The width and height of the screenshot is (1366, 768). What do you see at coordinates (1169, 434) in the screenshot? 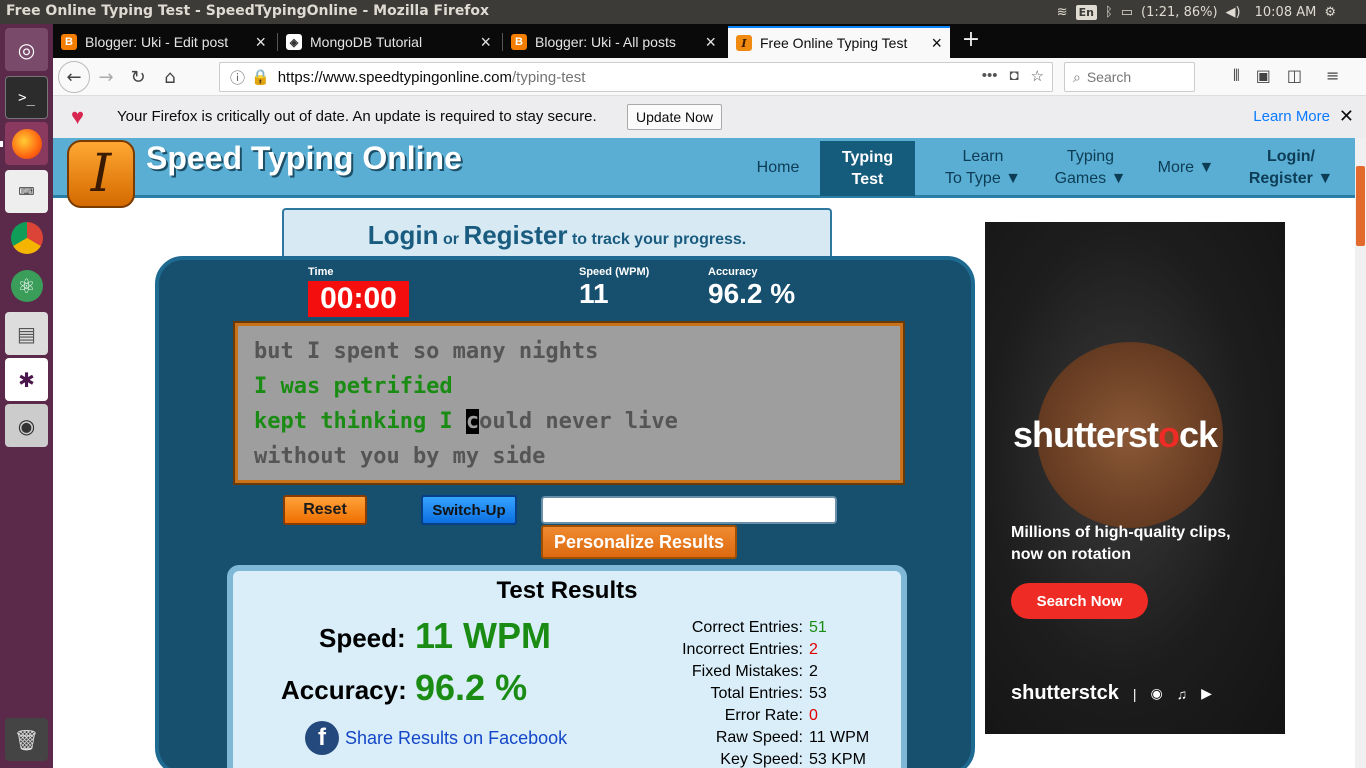
I see `ad-brand-o-icon: o` at bounding box center [1169, 434].